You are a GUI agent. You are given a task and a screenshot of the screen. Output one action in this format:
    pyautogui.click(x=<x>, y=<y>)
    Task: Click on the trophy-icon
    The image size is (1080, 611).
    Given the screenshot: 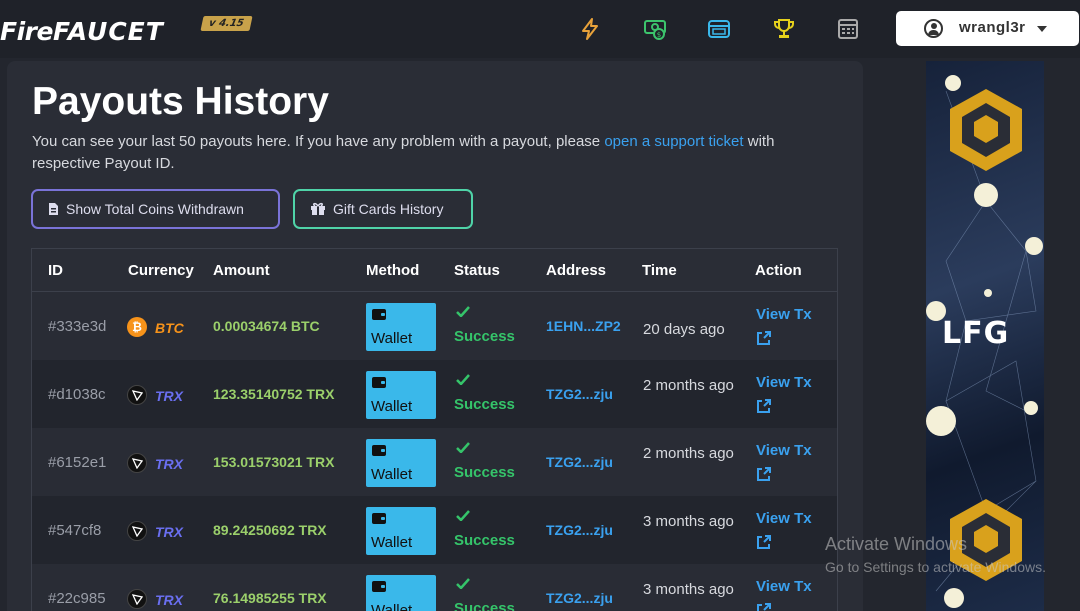 What is the action you would take?
    pyautogui.click(x=784, y=29)
    